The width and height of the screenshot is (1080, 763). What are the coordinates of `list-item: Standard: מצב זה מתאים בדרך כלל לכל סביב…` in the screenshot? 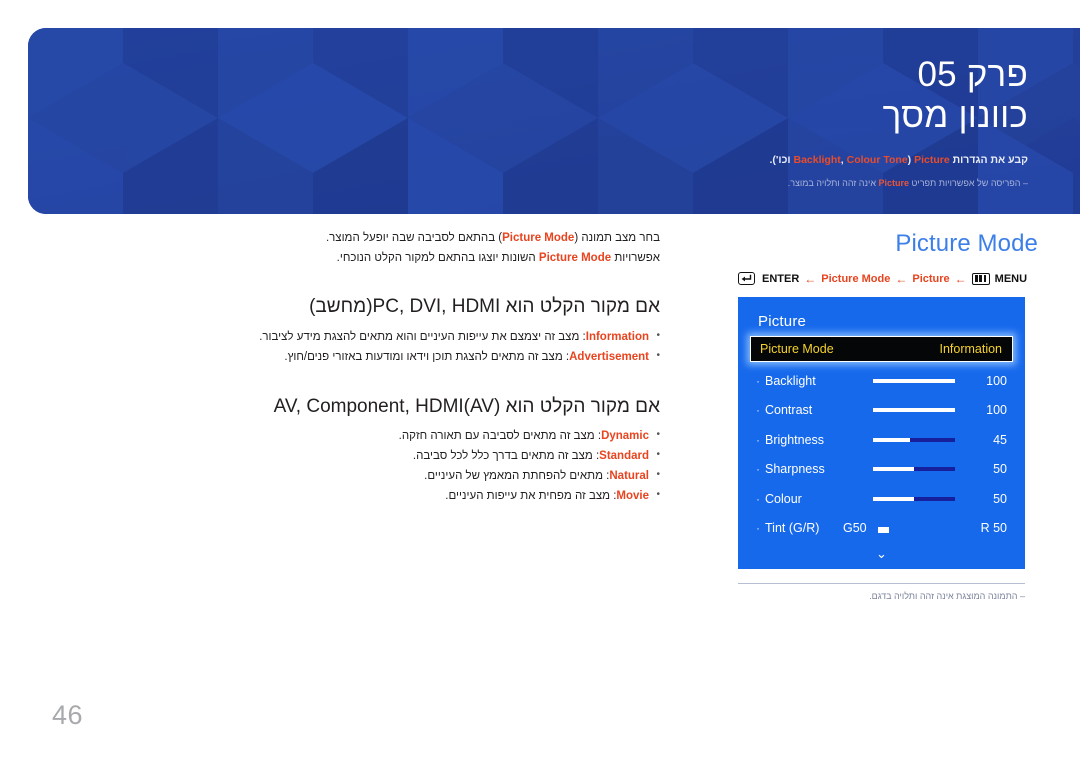 It's located at (360, 456).